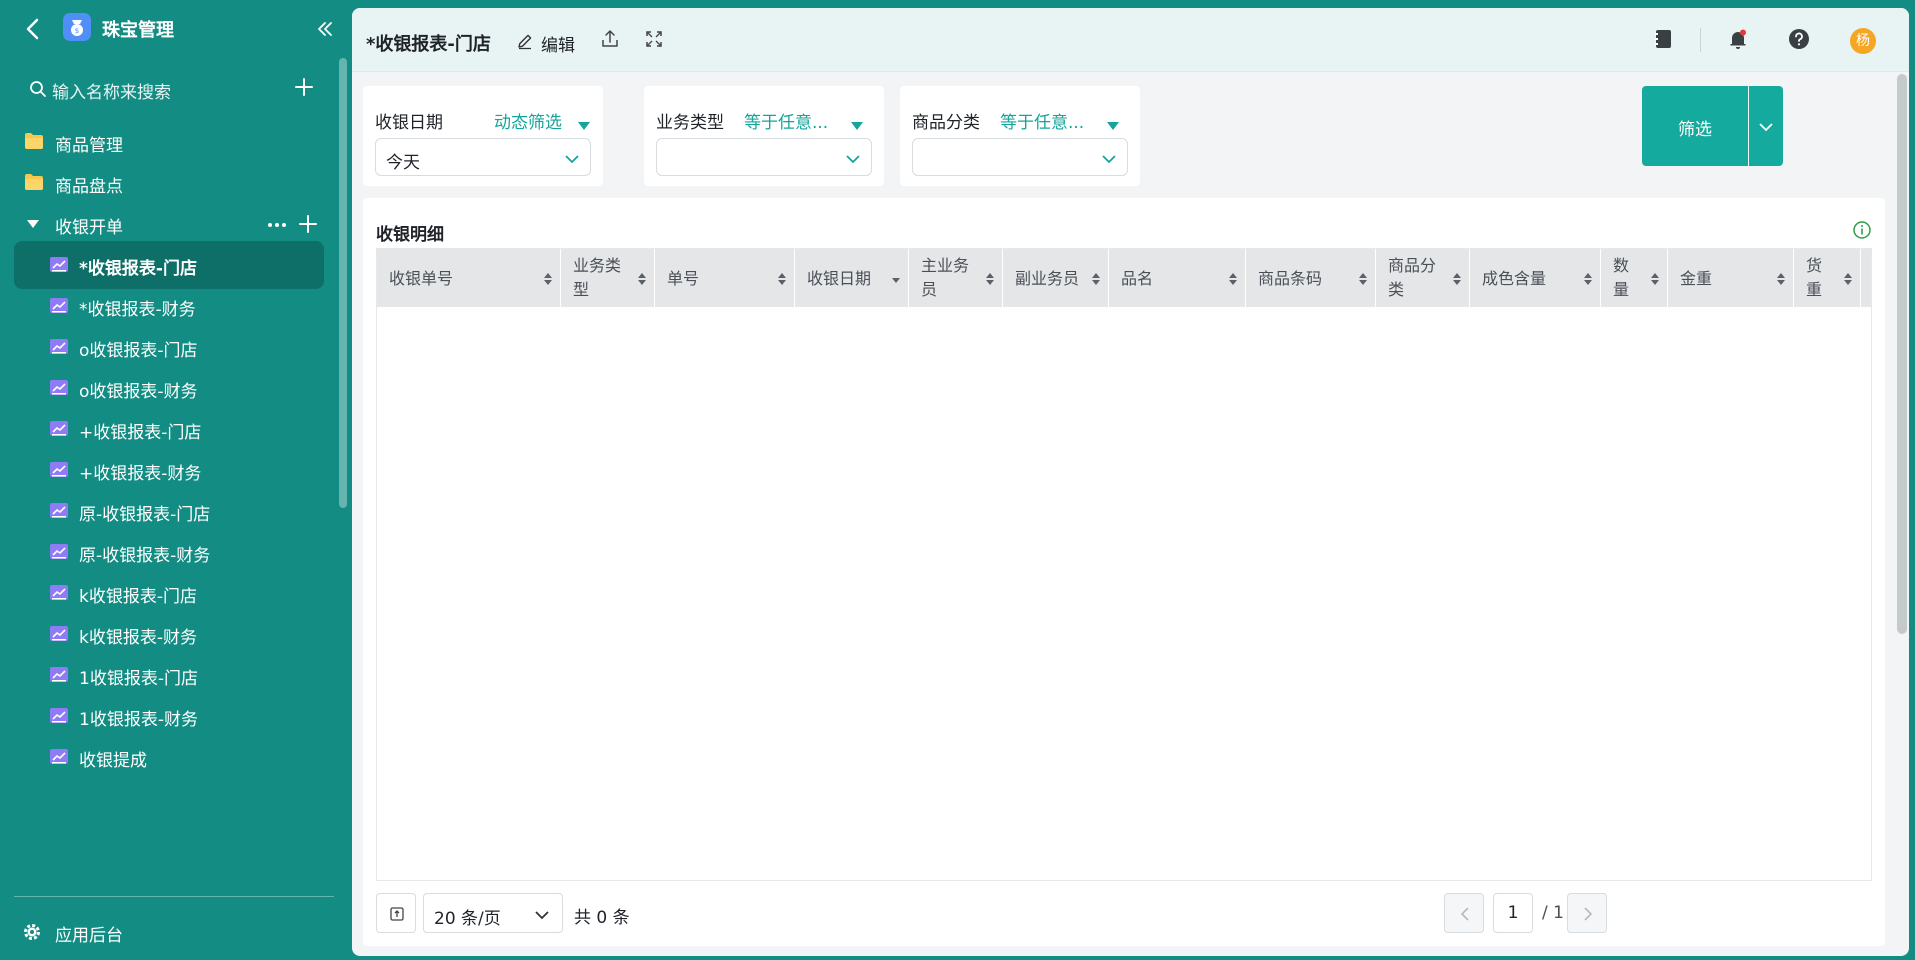 The height and width of the screenshot is (960, 1915). I want to click on column-title: 商品分类, so click(1412, 277).